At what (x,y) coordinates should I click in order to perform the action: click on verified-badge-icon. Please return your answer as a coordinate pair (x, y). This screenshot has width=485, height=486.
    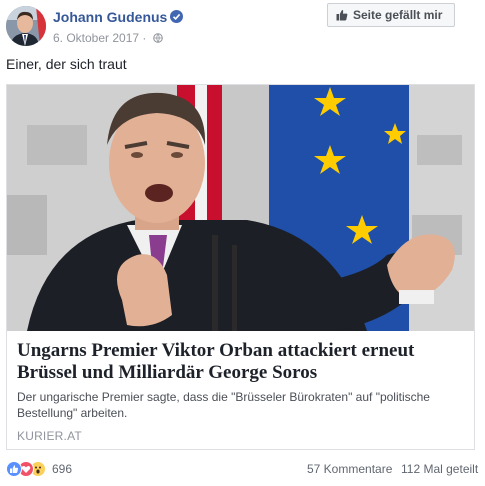
    Looking at the image, I should click on (177, 16).